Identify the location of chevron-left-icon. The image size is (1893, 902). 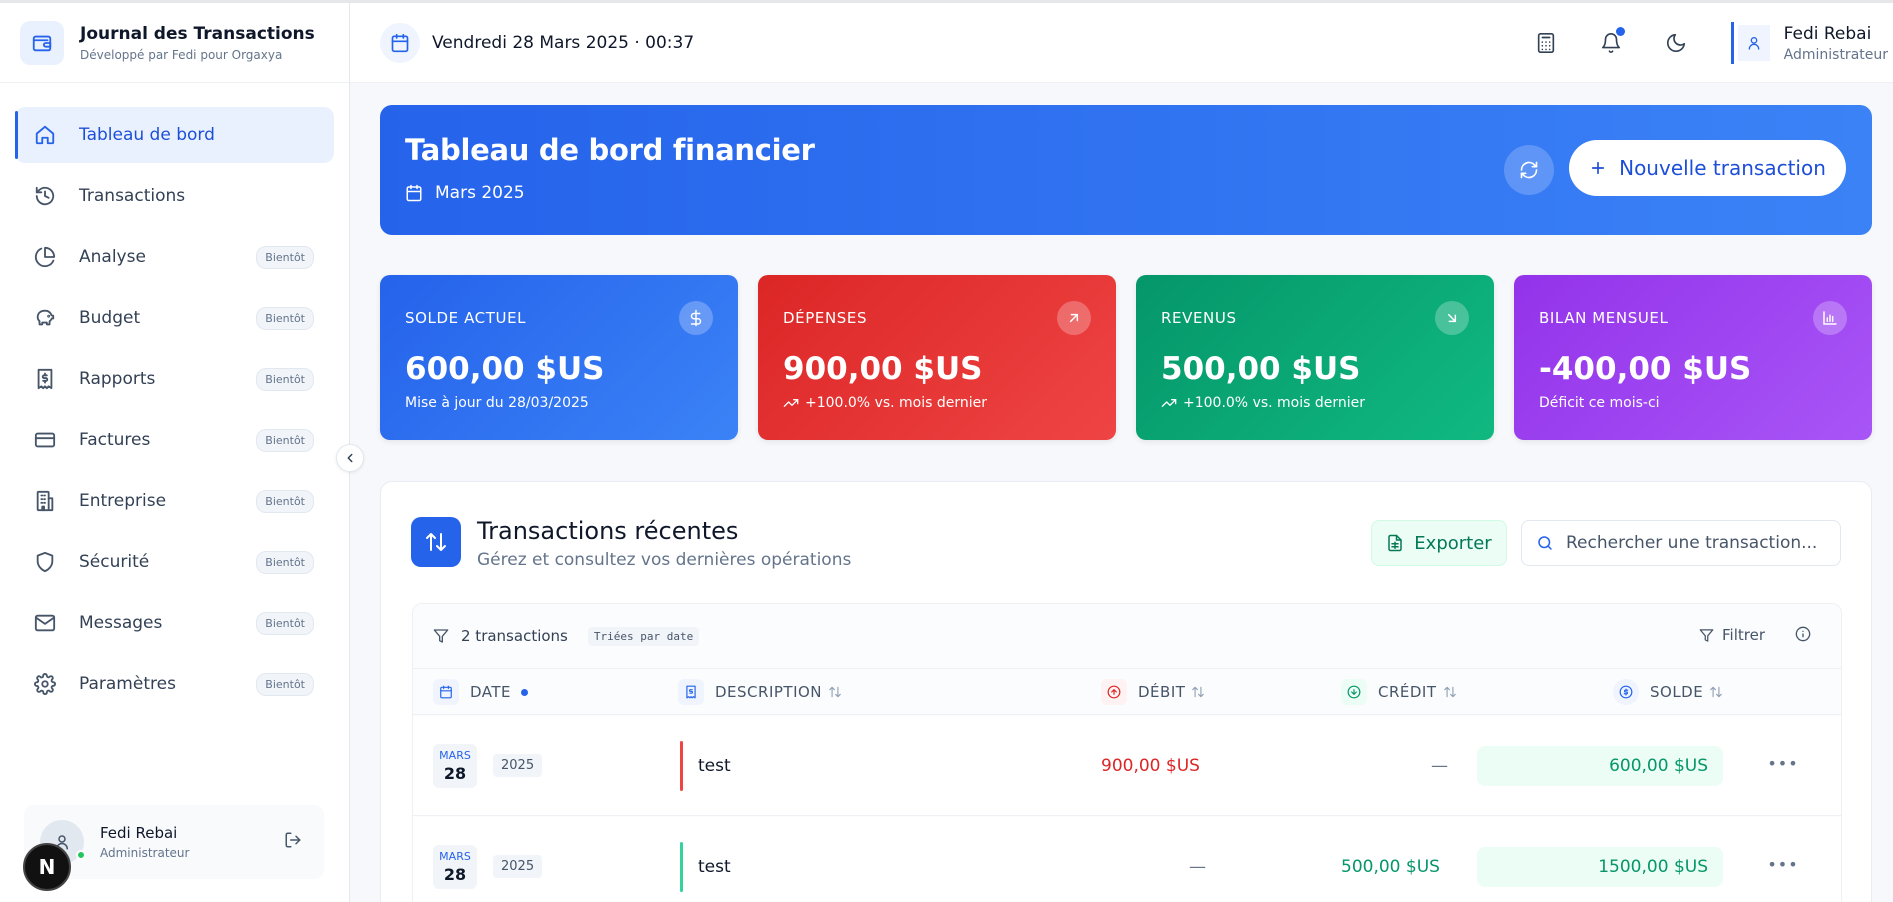
(350, 458).